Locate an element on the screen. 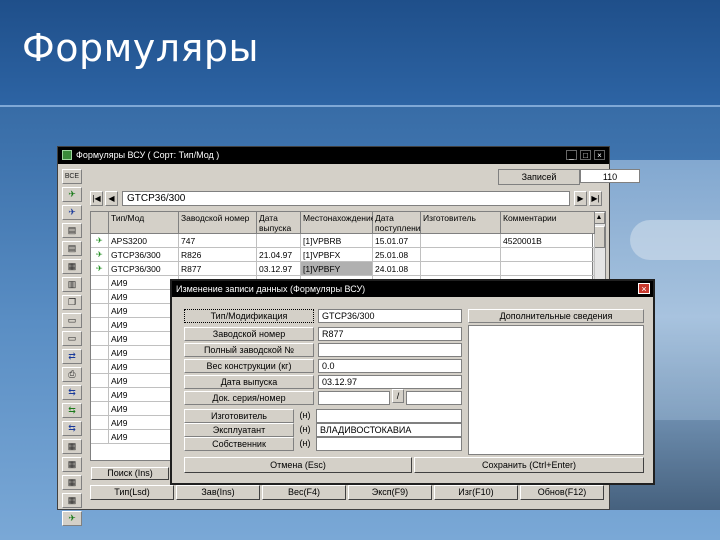  plane-edit-icon: ✈ is located at coordinates (72, 212).